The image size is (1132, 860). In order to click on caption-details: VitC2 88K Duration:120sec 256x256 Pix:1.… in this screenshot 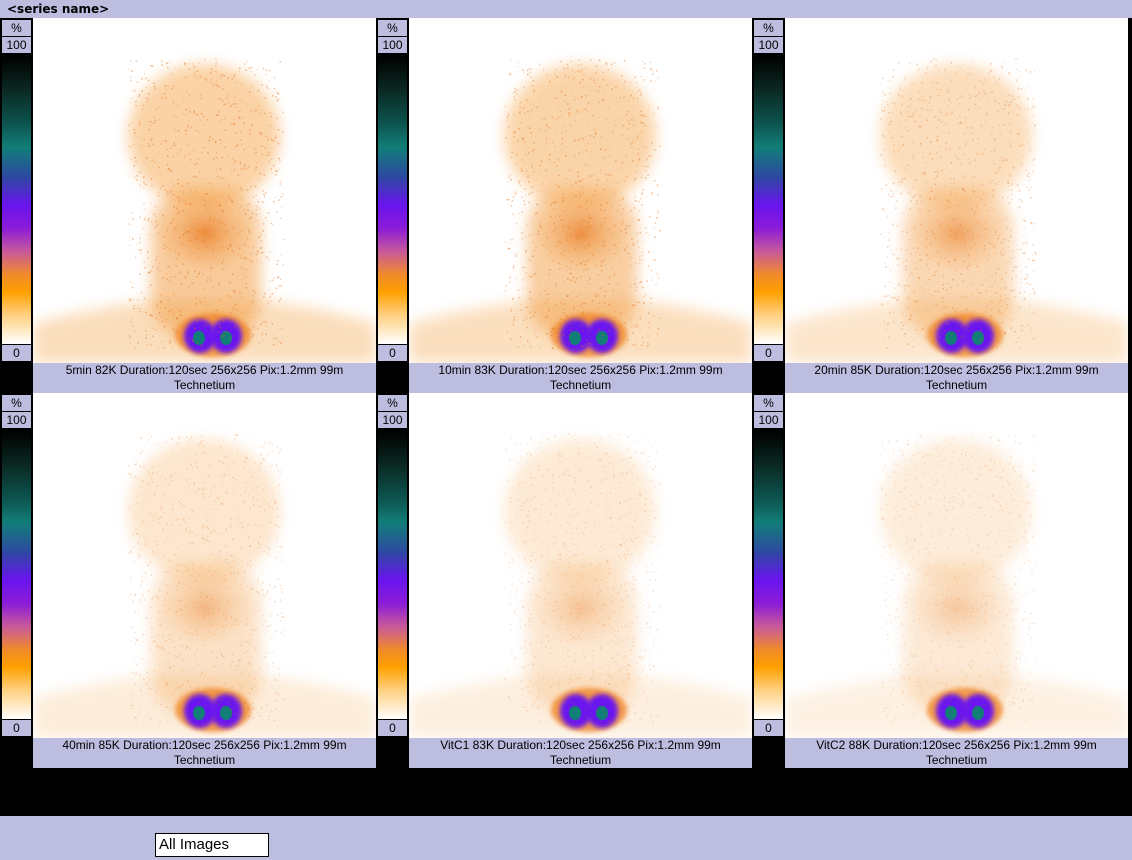, I will do `click(956, 745)`.